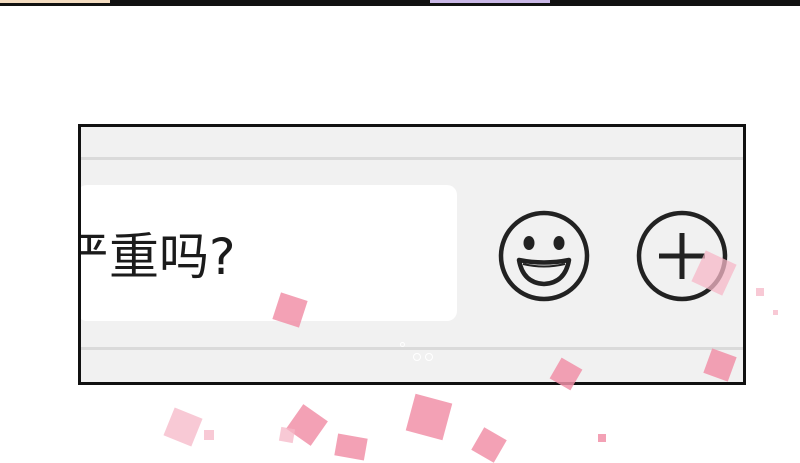  What do you see at coordinates (412, 348) in the screenshot?
I see `bottom-divider` at bounding box center [412, 348].